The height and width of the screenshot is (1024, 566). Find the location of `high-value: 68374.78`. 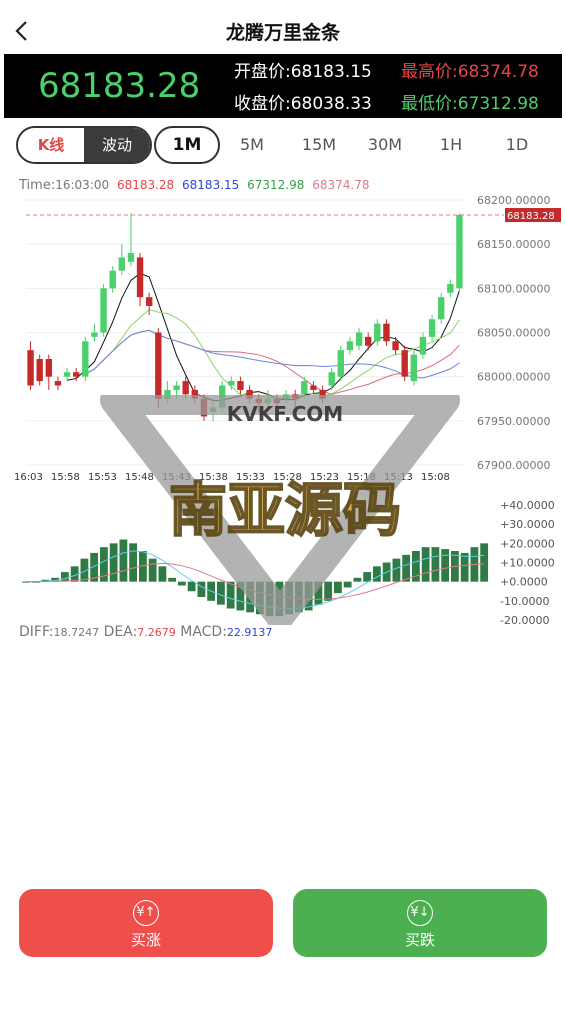

high-value: 68374.78 is located at coordinates (498, 72).